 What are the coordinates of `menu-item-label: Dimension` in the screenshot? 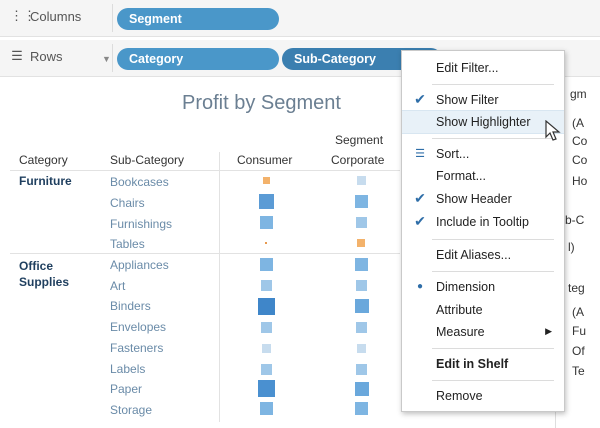 It's located at (466, 287).